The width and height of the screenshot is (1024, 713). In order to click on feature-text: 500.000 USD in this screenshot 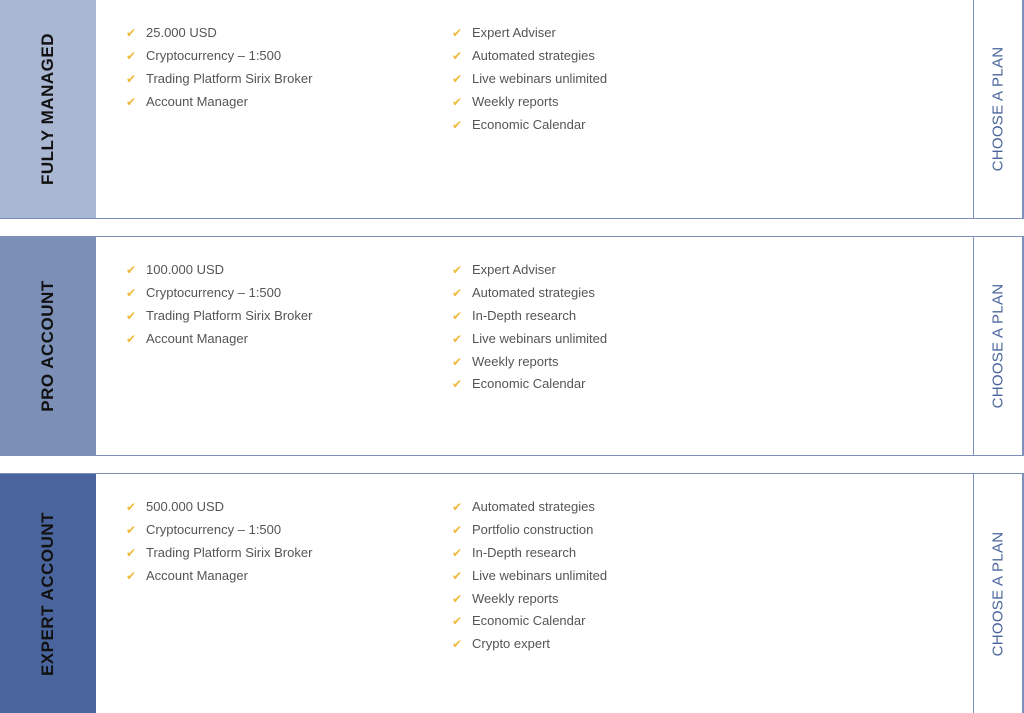, I will do `click(185, 507)`.